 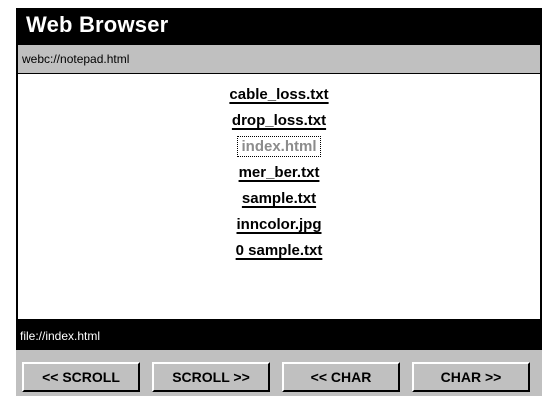 I want to click on list-item: cable_loss.txt, so click(x=279, y=95).